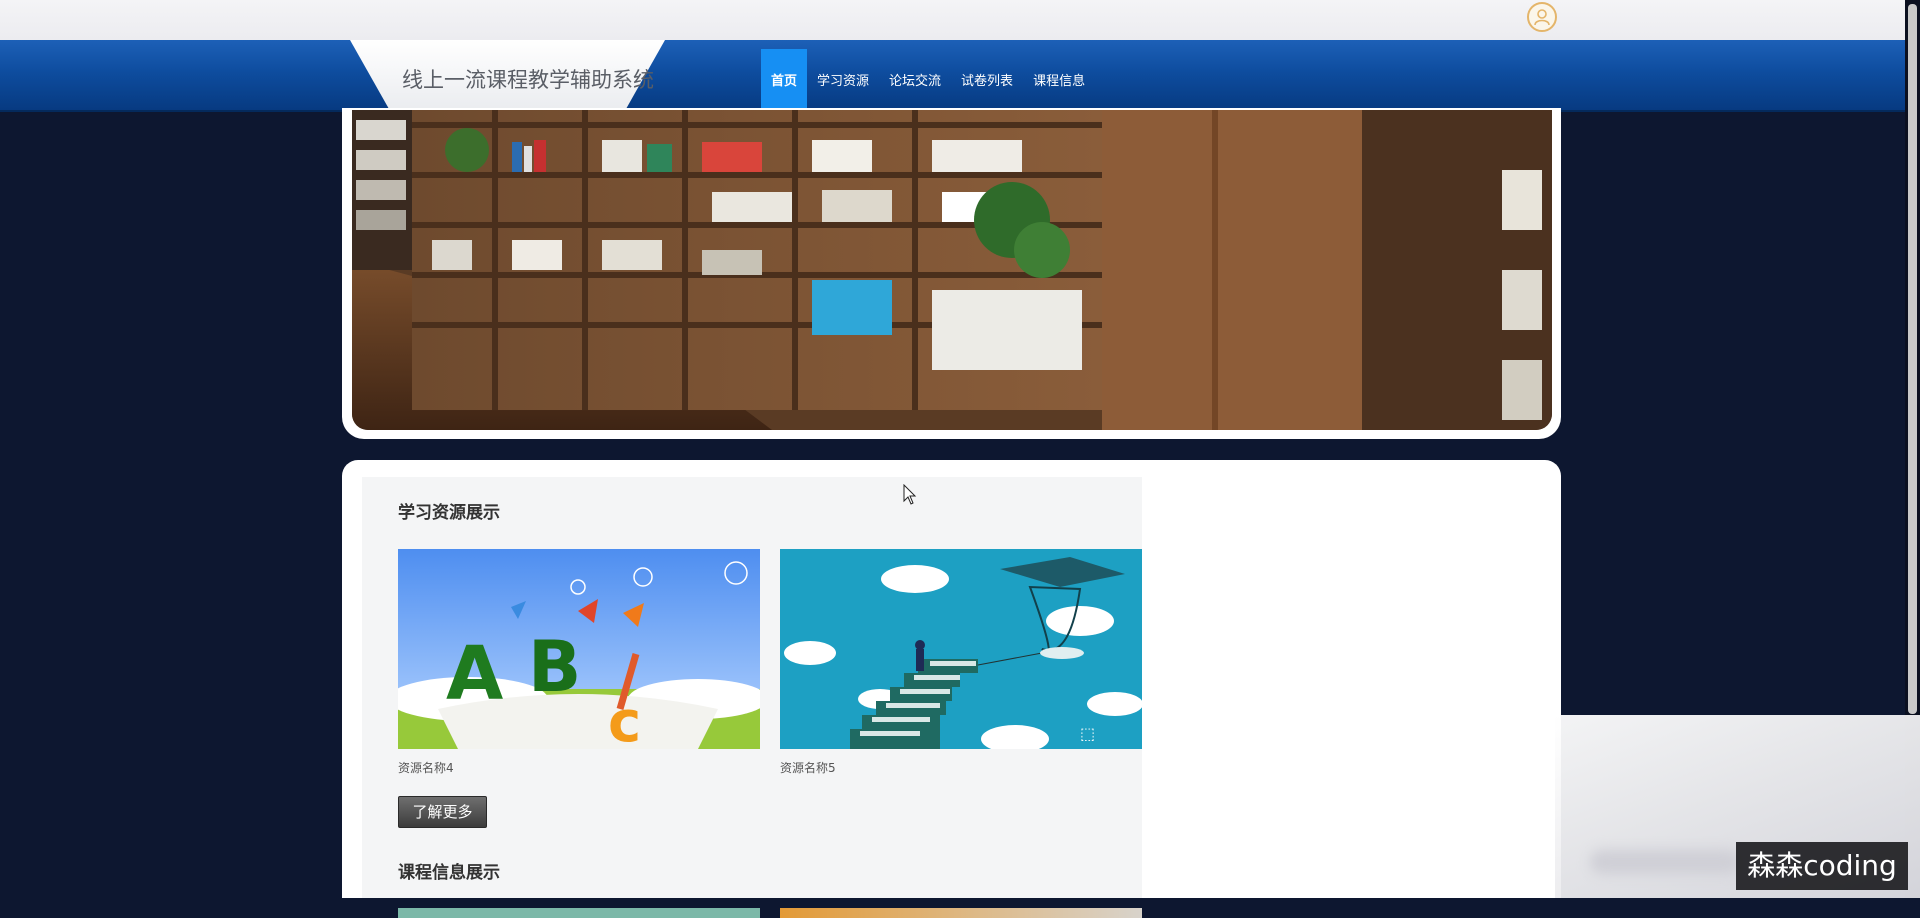 Image resolution: width=1920 pixels, height=918 pixels. I want to click on resource-stairs-image: ⬚, so click(961, 649).